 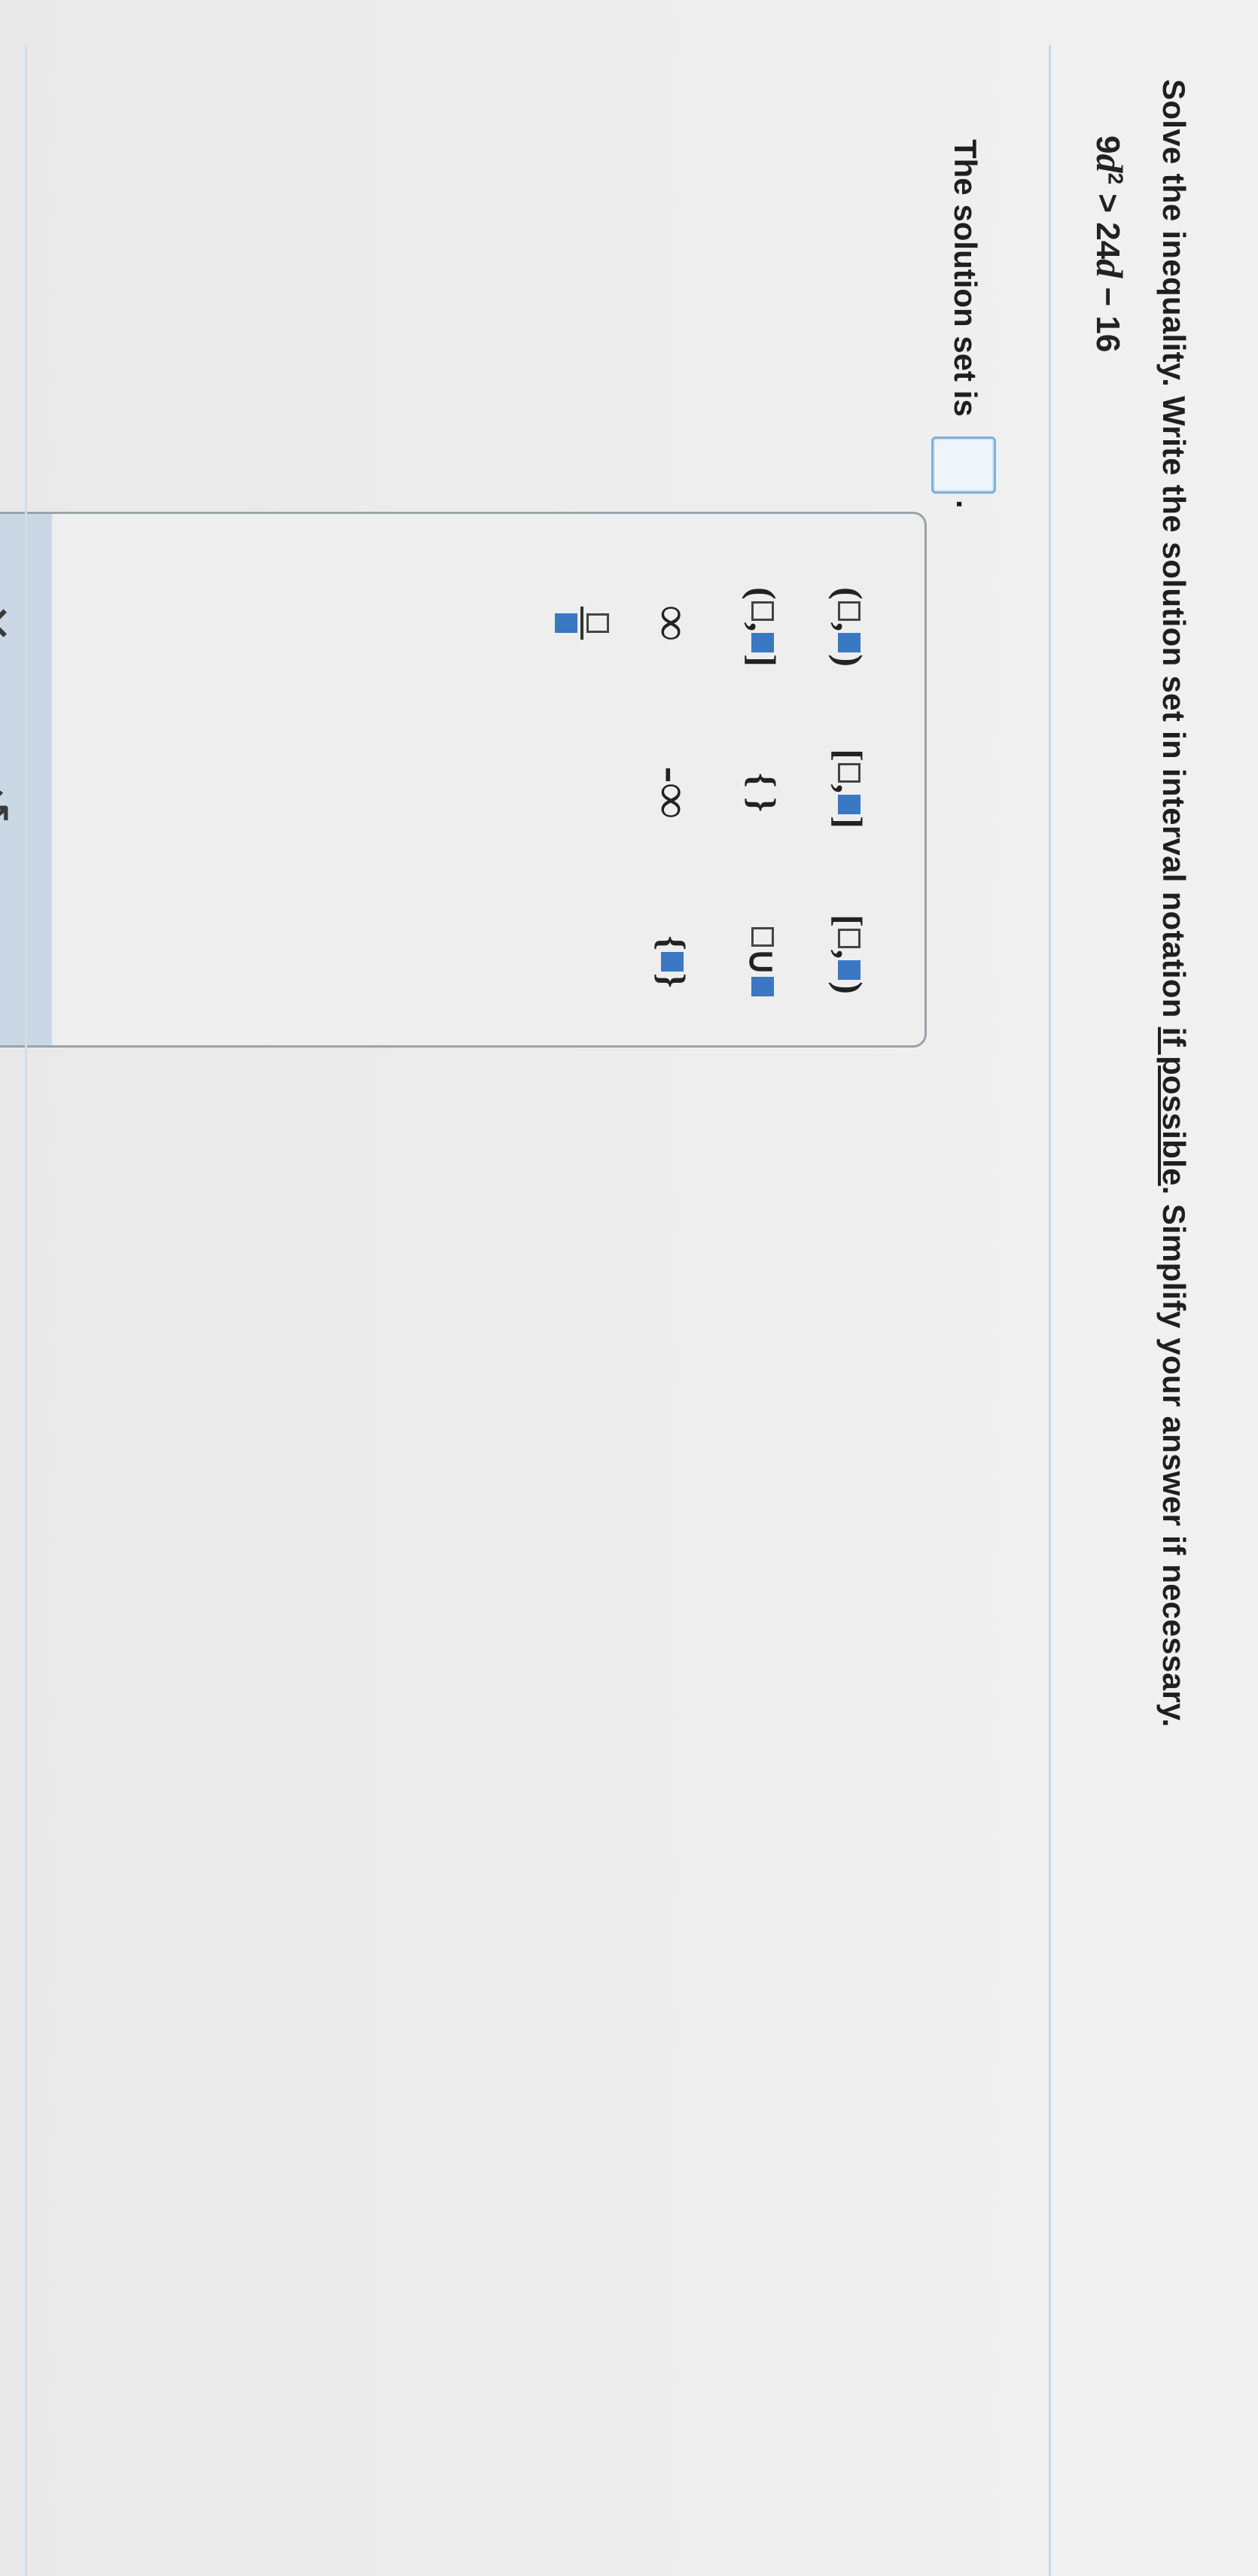 What do you see at coordinates (672, 962) in the screenshot?
I see `set-braces-button: {}` at bounding box center [672, 962].